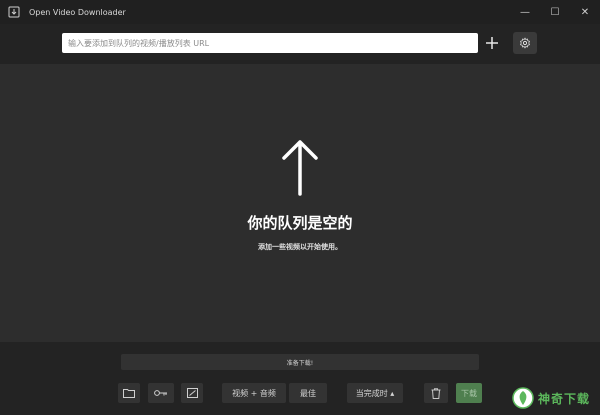 The height and width of the screenshot is (415, 600). I want to click on add-url-button, so click(492, 43).